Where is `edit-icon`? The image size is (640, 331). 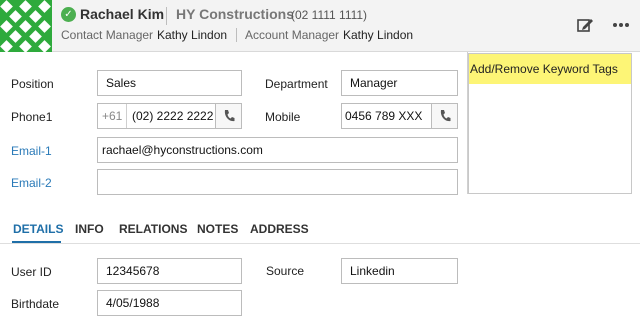 edit-icon is located at coordinates (585, 25).